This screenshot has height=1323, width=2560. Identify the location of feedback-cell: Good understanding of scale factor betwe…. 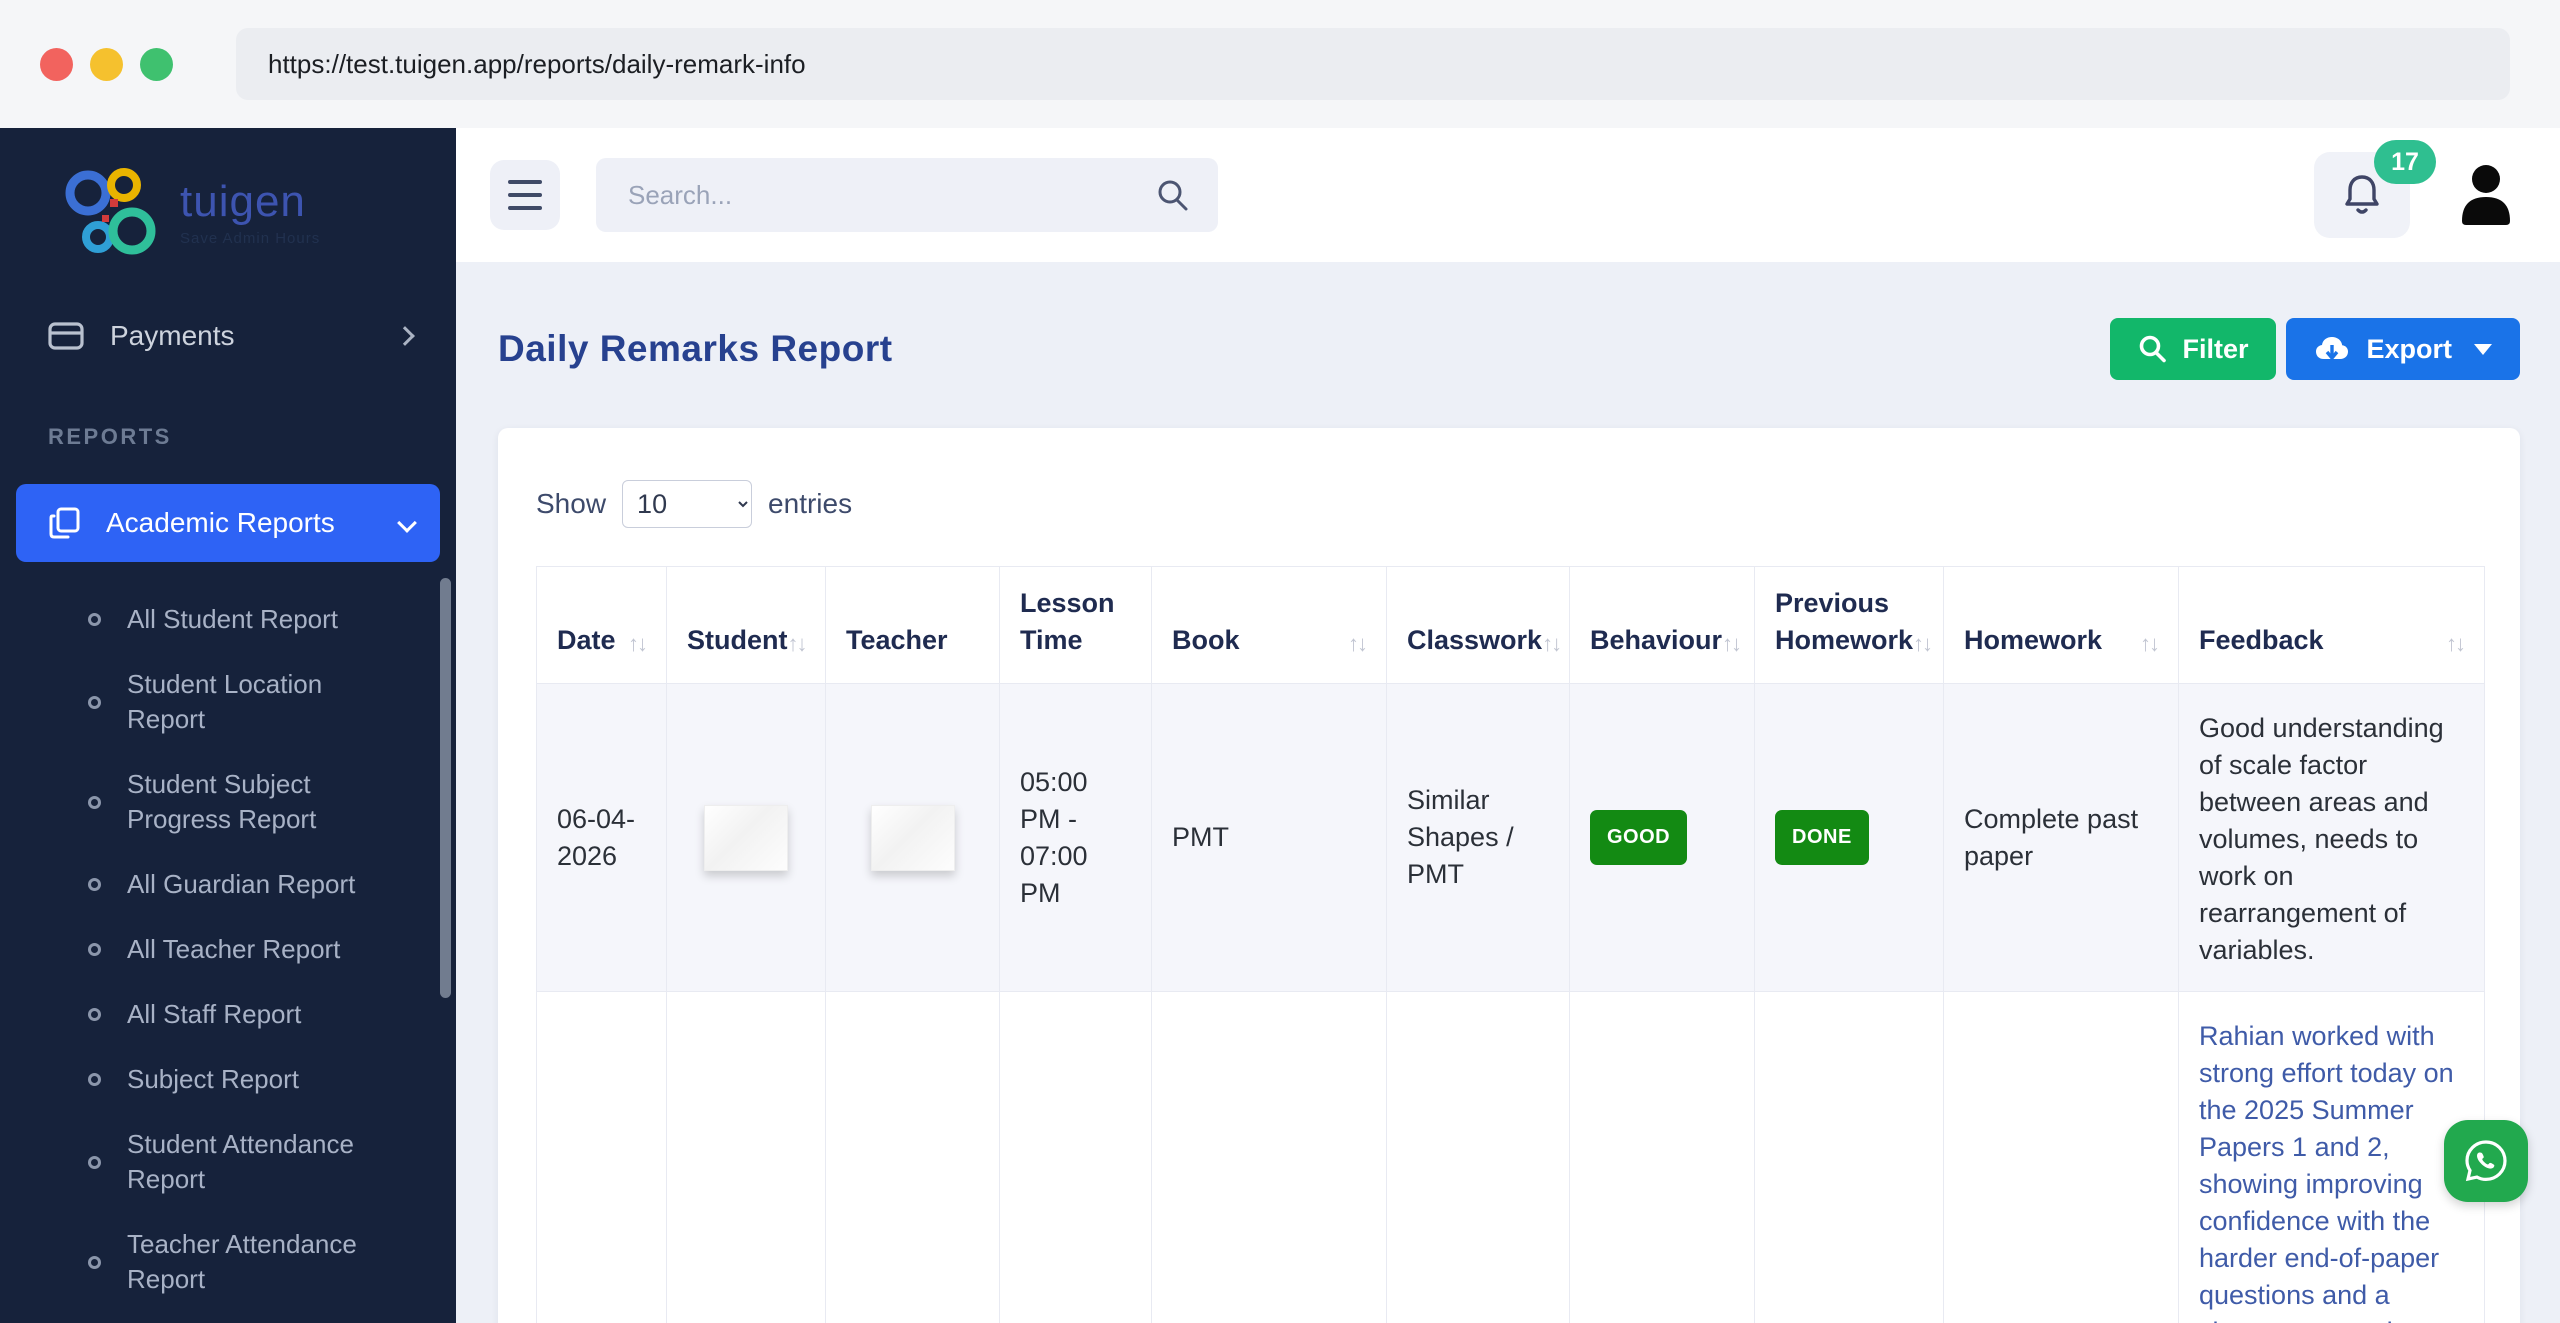
(2331, 837).